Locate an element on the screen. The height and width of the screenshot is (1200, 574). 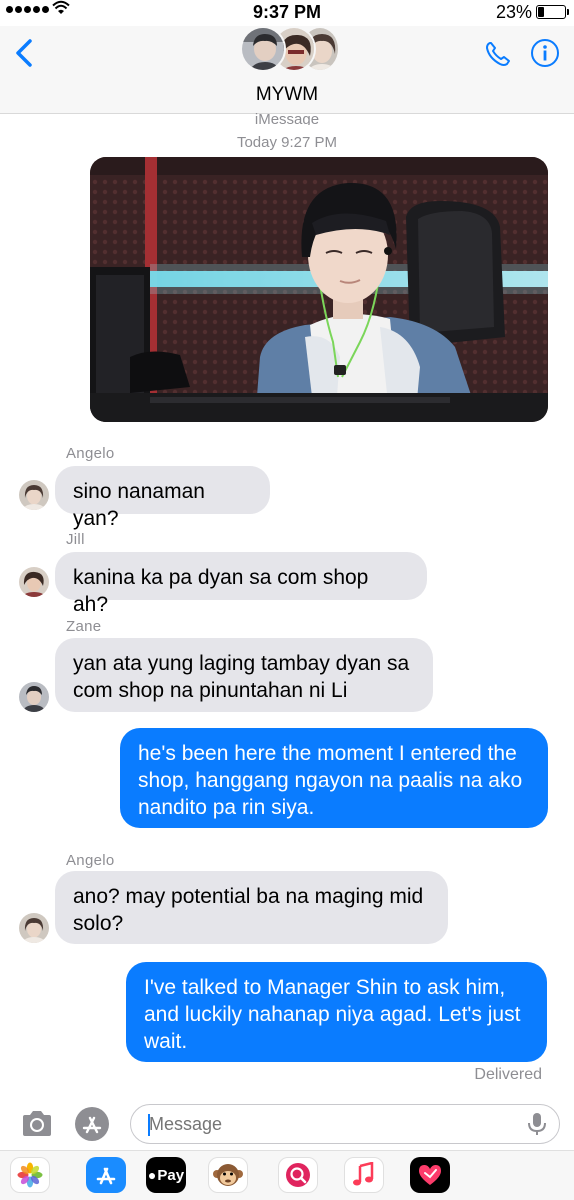
sender-name: Jill is located at coordinates (75, 539).